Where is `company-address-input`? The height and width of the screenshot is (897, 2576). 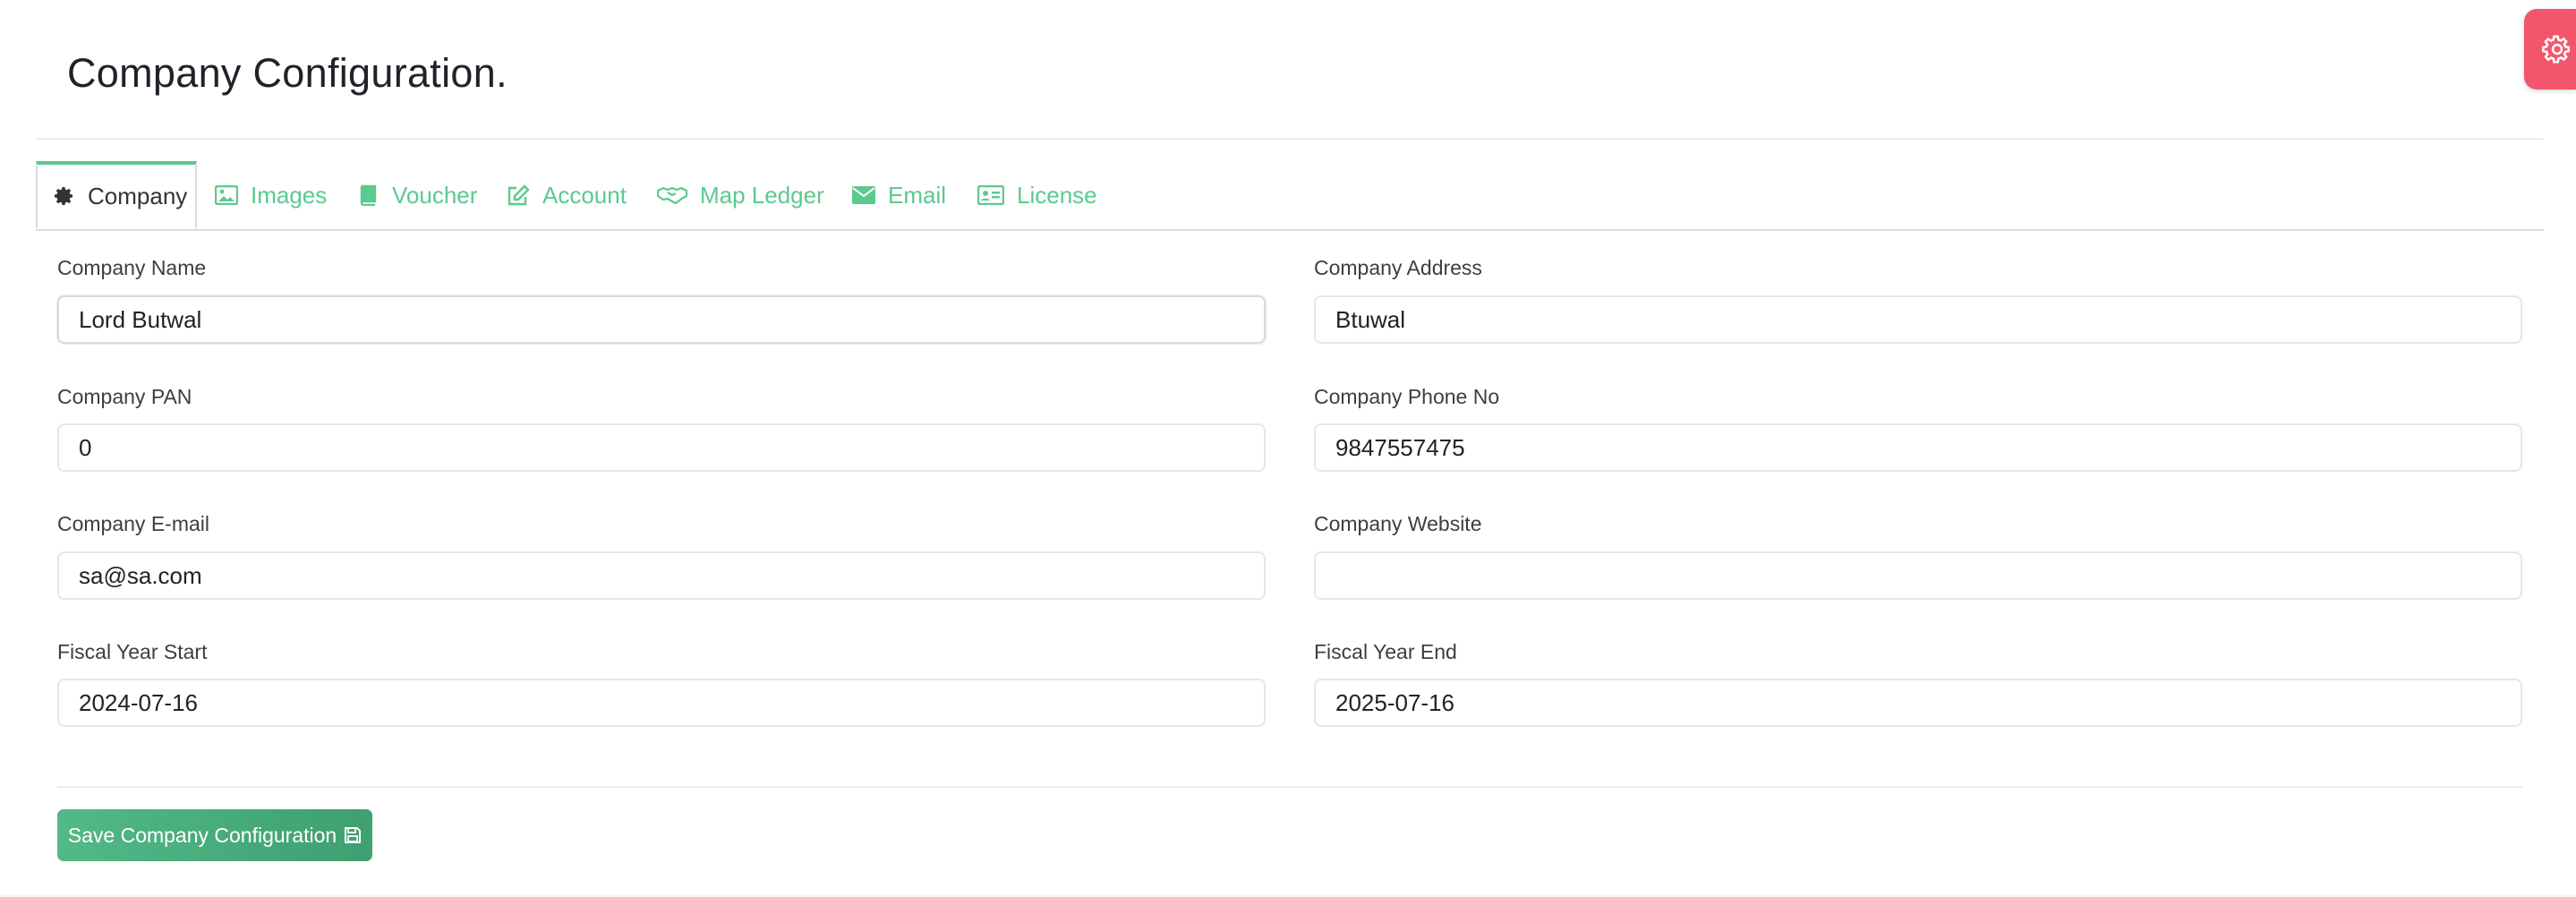 company-address-input is located at coordinates (1918, 319).